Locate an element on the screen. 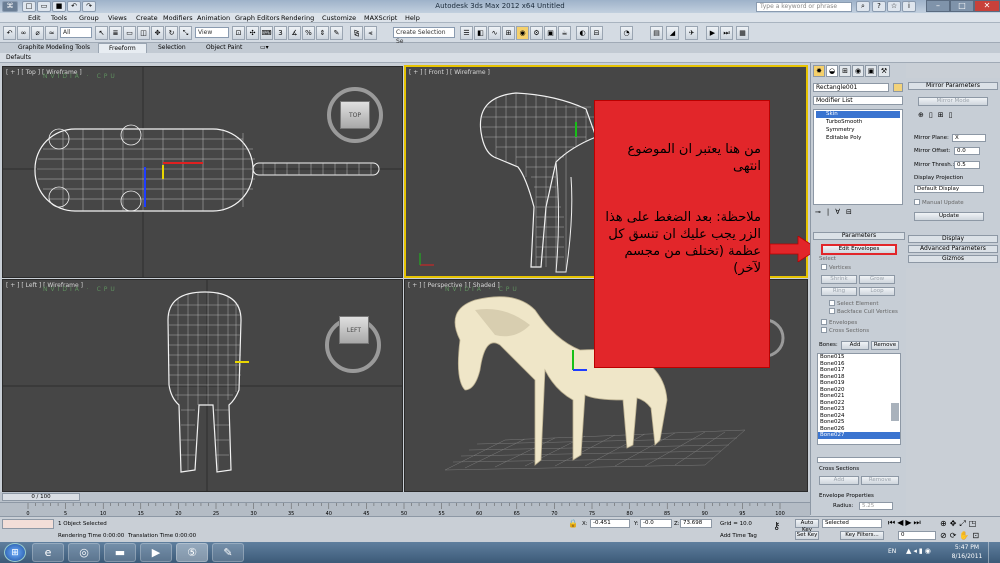 This screenshot has width=1000, height=563. bones-scrollbar is located at coordinates (895, 412).